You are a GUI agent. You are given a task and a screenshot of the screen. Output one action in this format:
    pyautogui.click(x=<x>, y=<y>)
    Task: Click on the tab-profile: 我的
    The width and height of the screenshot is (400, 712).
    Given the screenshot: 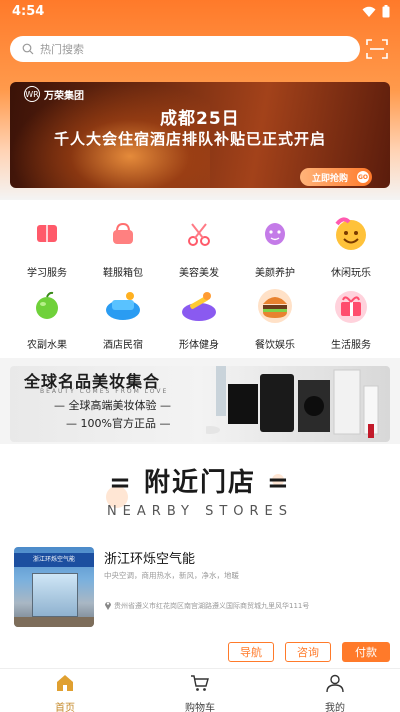 What is the action you would take?
    pyautogui.click(x=335, y=692)
    